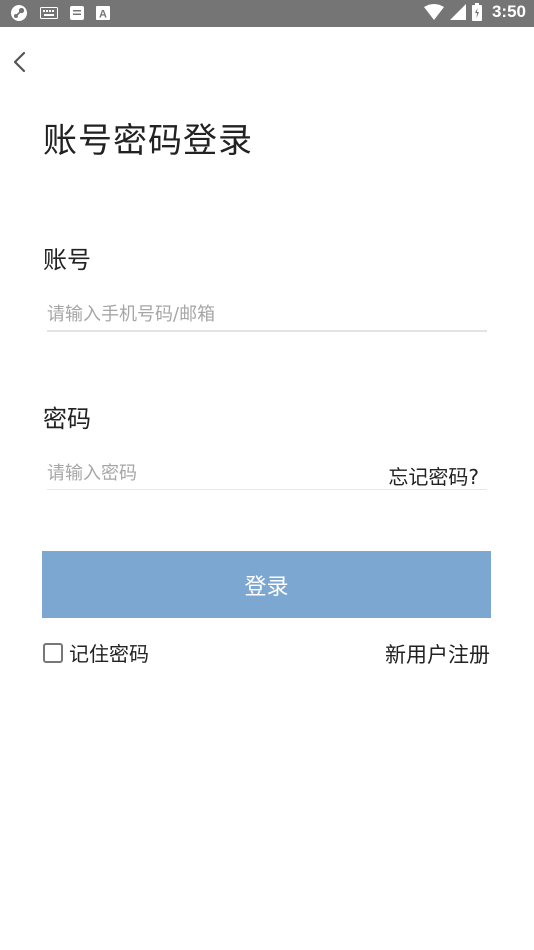 Image resolution: width=534 pixels, height=950 pixels. Describe the element at coordinates (67, 260) in the screenshot. I see `account-label: 账号` at that location.